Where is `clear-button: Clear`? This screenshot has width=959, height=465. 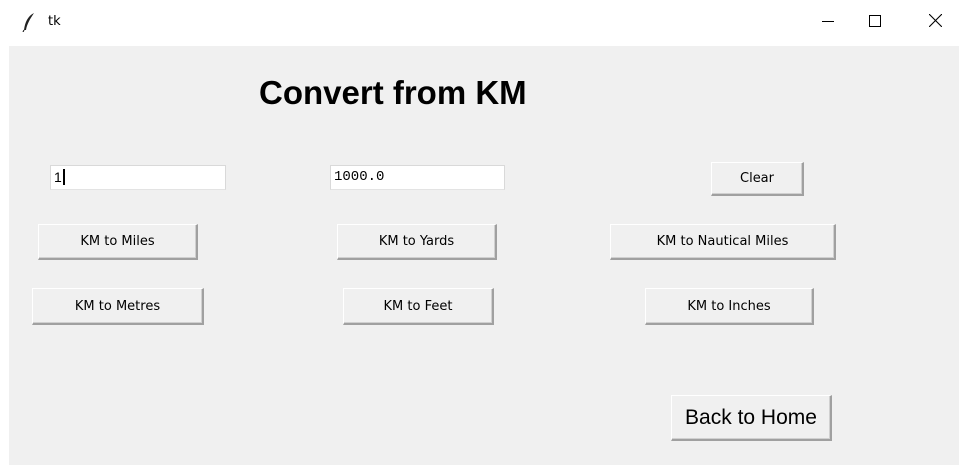 clear-button: Clear is located at coordinates (757, 179).